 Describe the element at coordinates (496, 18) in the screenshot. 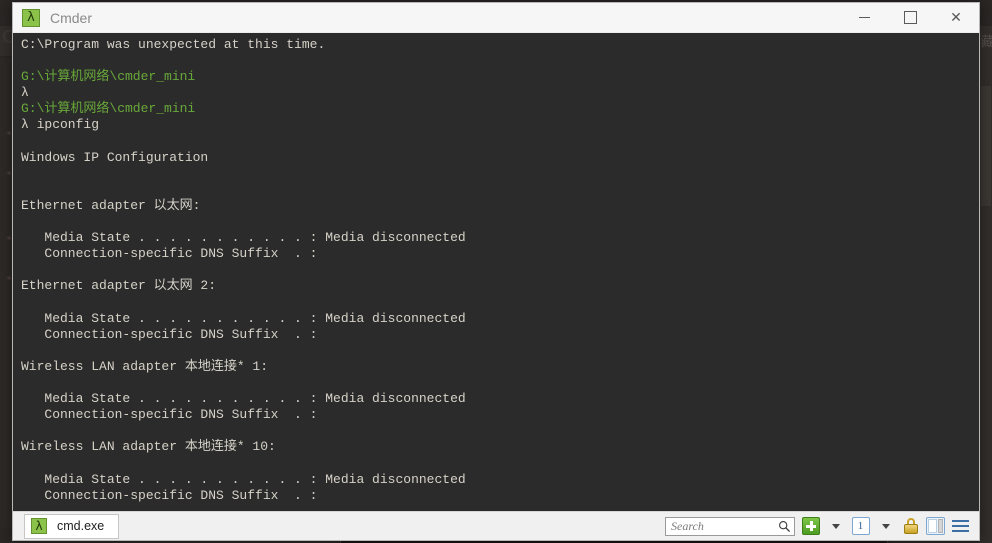

I see `cmder-titlebar: λ Cmder ✕` at that location.